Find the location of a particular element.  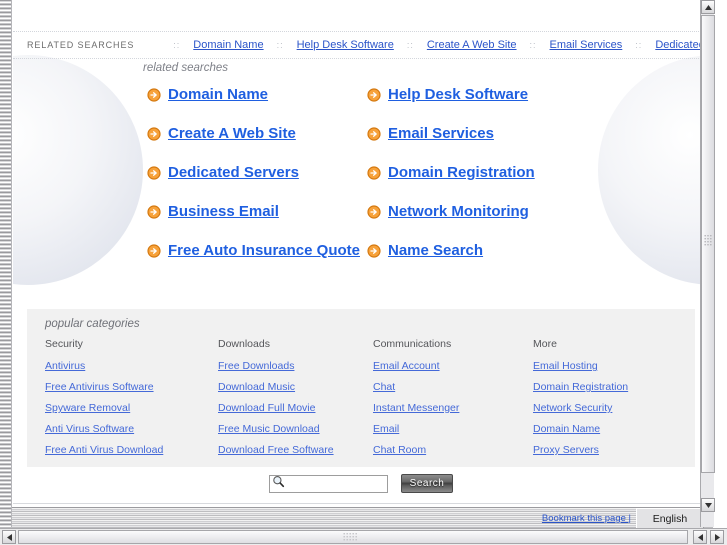

category-link: Chat is located at coordinates (453, 387).